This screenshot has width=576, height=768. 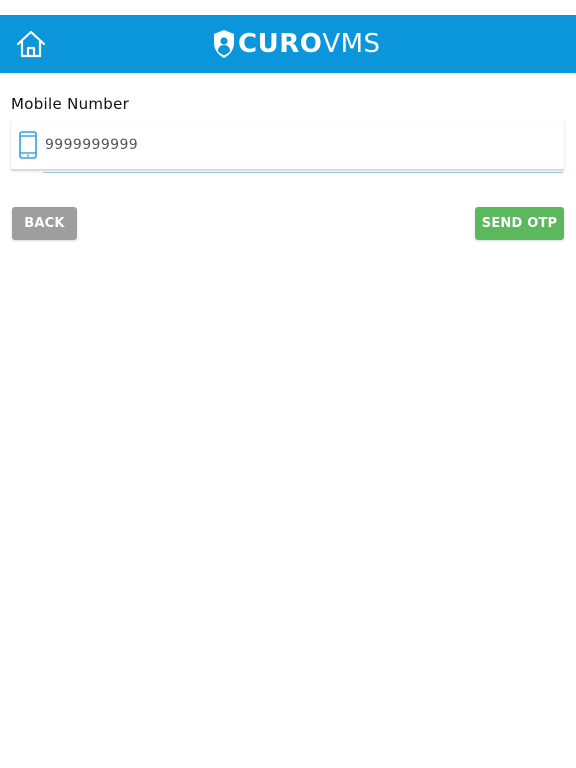 What do you see at coordinates (28, 145) in the screenshot?
I see `smartphone-icon` at bounding box center [28, 145].